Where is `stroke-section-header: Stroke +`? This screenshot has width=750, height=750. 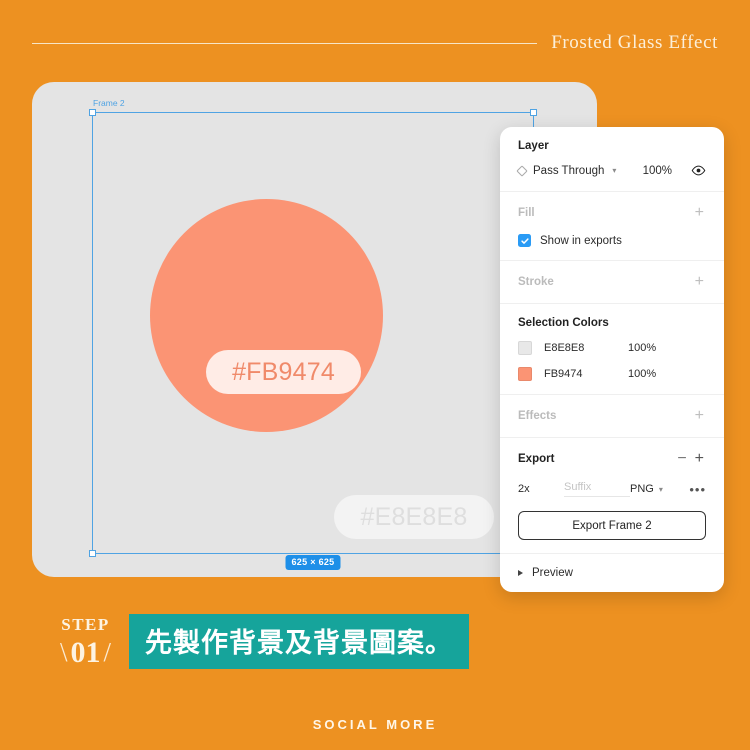
stroke-section-header: Stroke + is located at coordinates (612, 282).